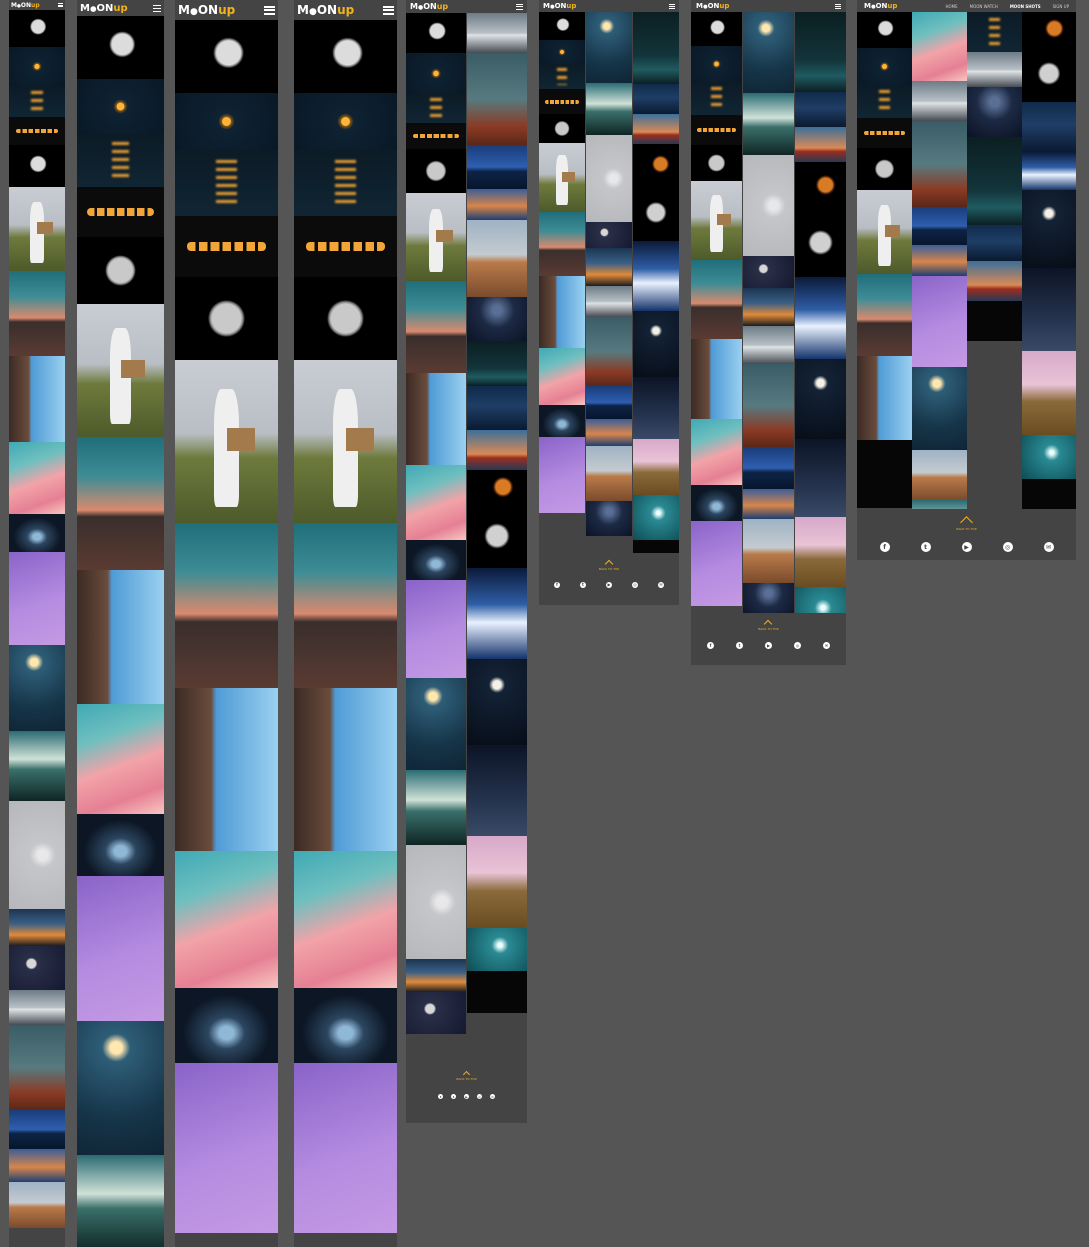  I want to click on instagram-icon: ◎, so click(1007, 547).